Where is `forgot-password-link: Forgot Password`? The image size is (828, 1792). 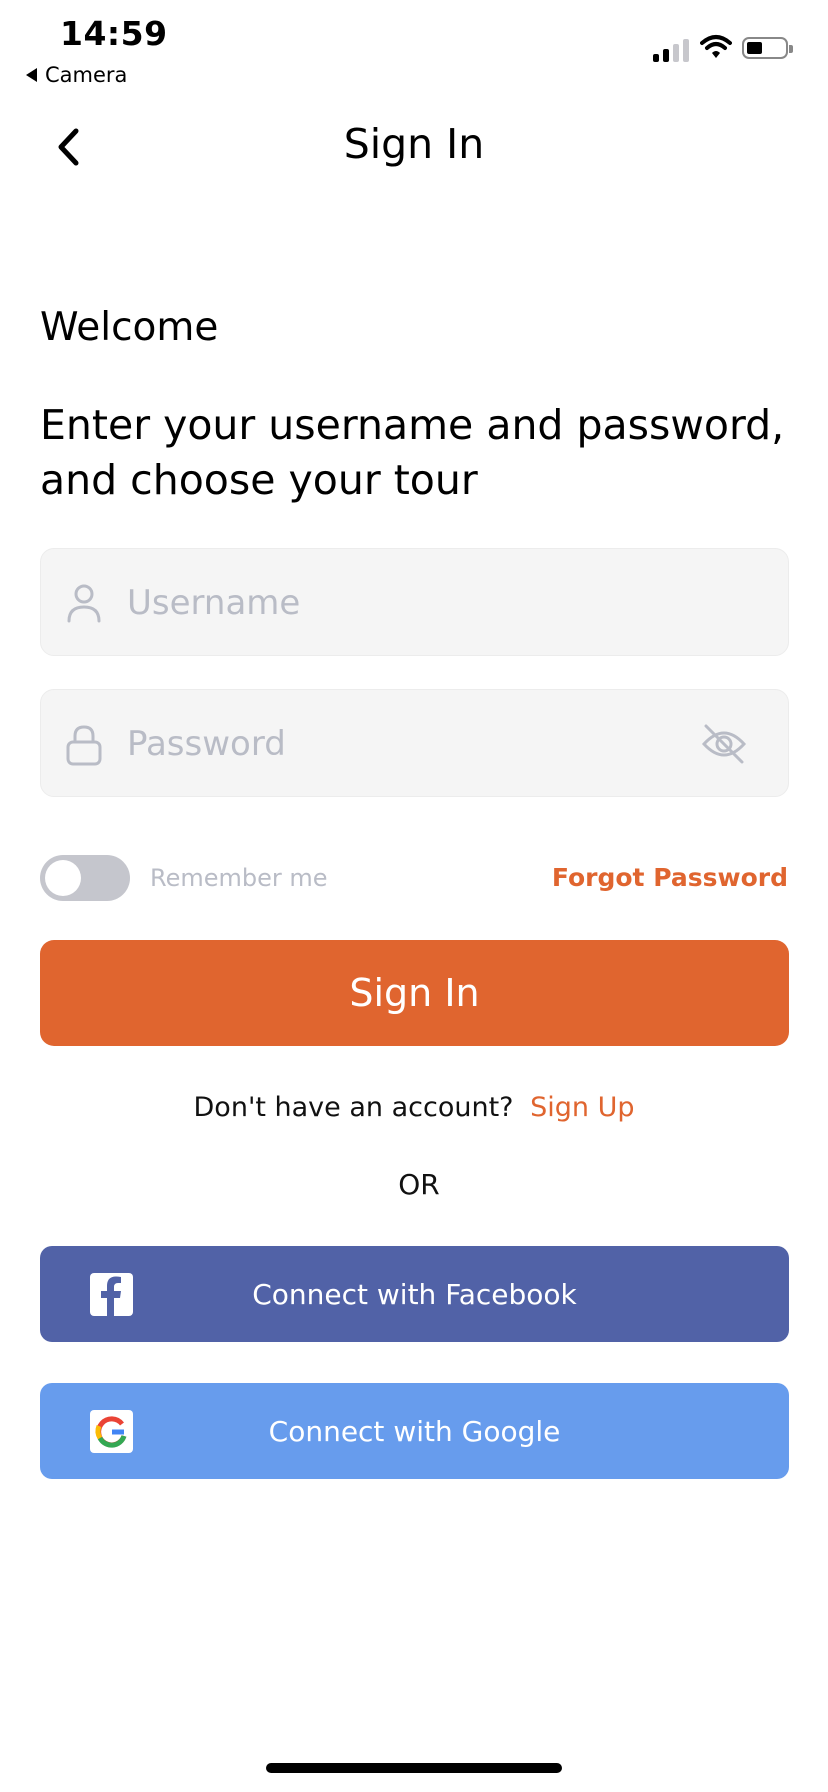 forgot-password-link: Forgot Password is located at coordinates (670, 877).